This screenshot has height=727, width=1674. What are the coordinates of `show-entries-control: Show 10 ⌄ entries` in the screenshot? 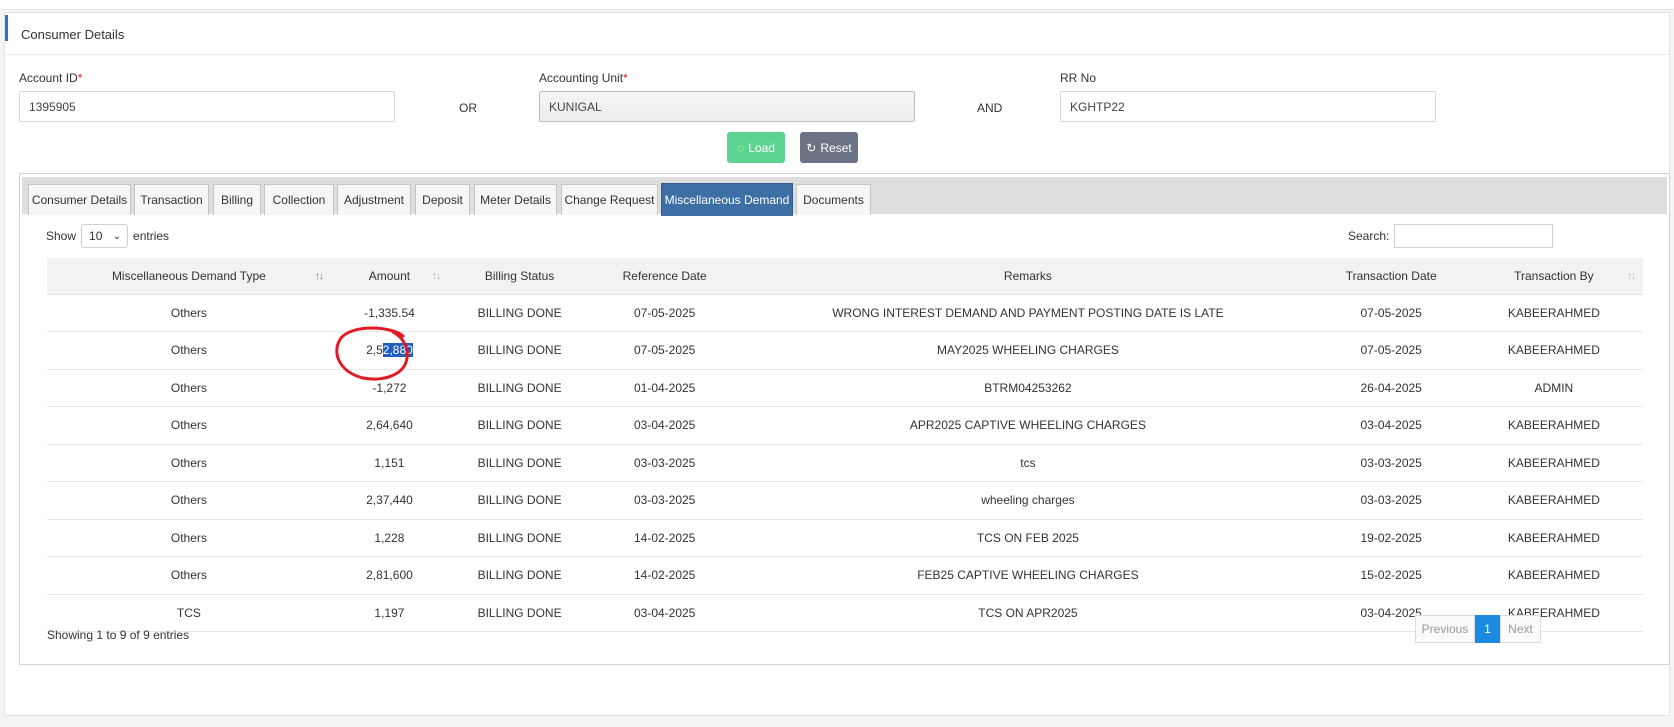 It's located at (107, 236).